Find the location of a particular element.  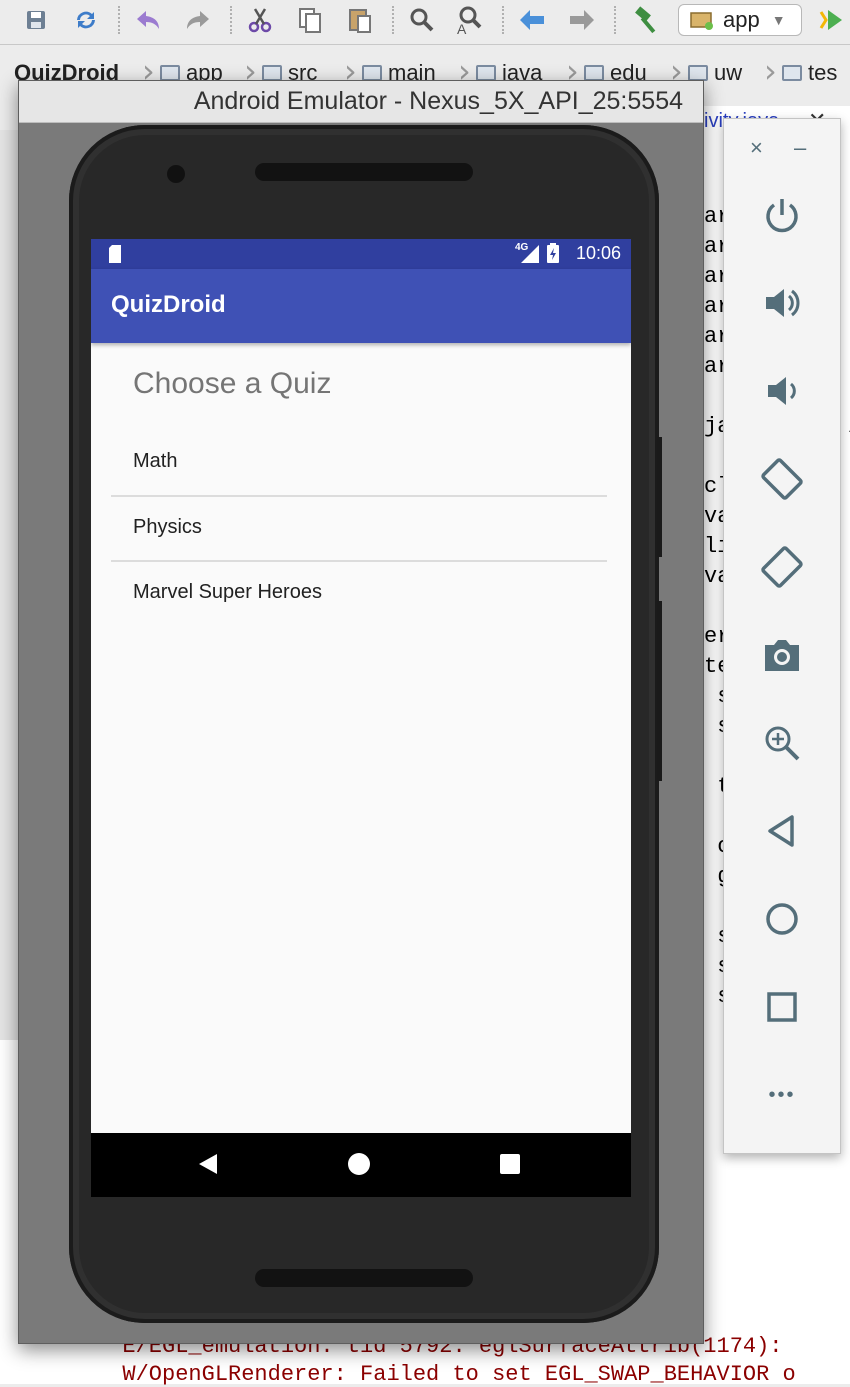

chevron-down-icon: ▼ is located at coordinates (778, 20).